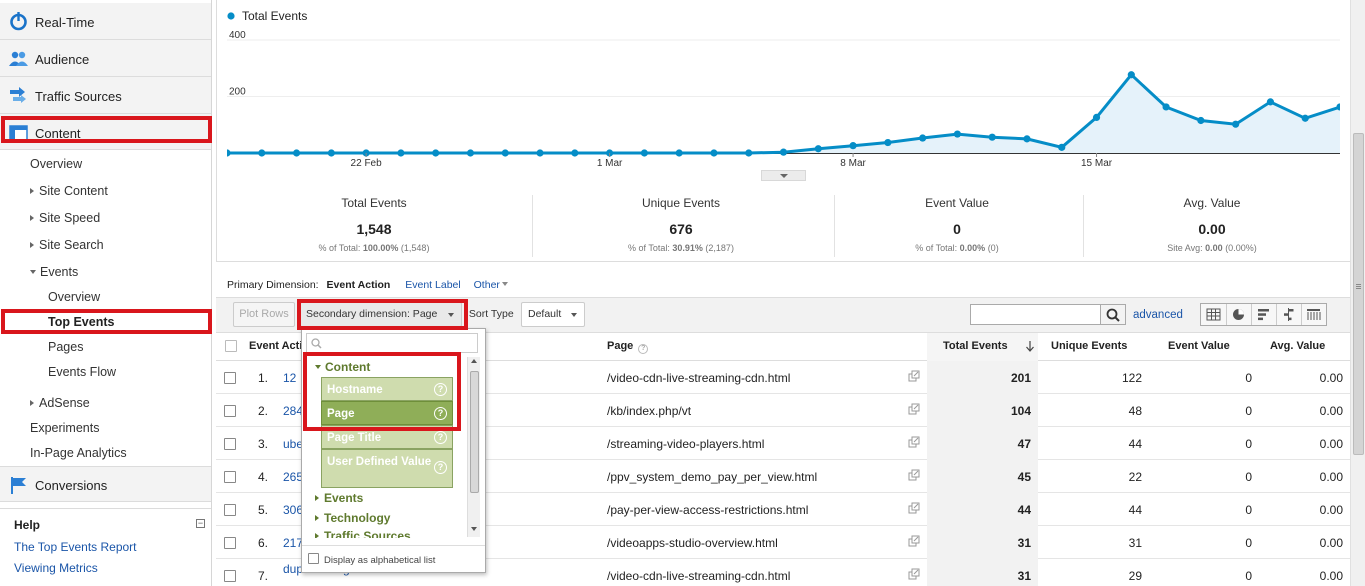 This screenshot has width=1365, height=586. Describe the element at coordinates (275, 346) in the screenshot. I see `header-event-action: Event Acti` at that location.